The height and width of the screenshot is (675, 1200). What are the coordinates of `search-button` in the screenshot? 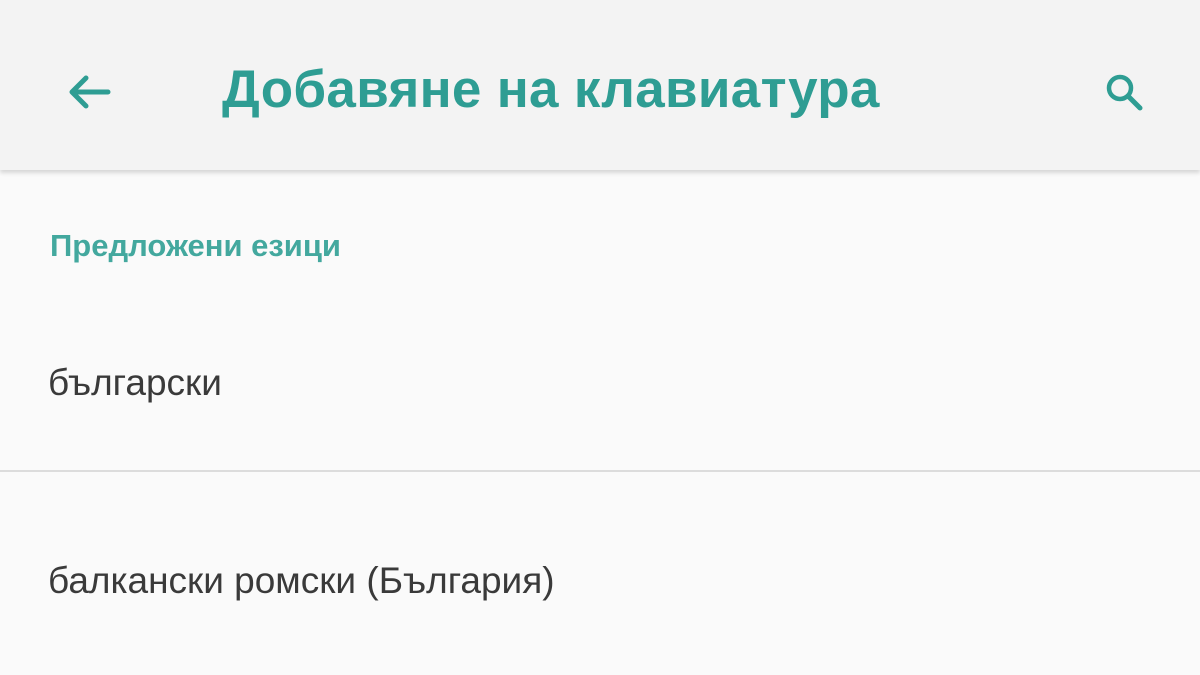 It's located at (1124, 92).